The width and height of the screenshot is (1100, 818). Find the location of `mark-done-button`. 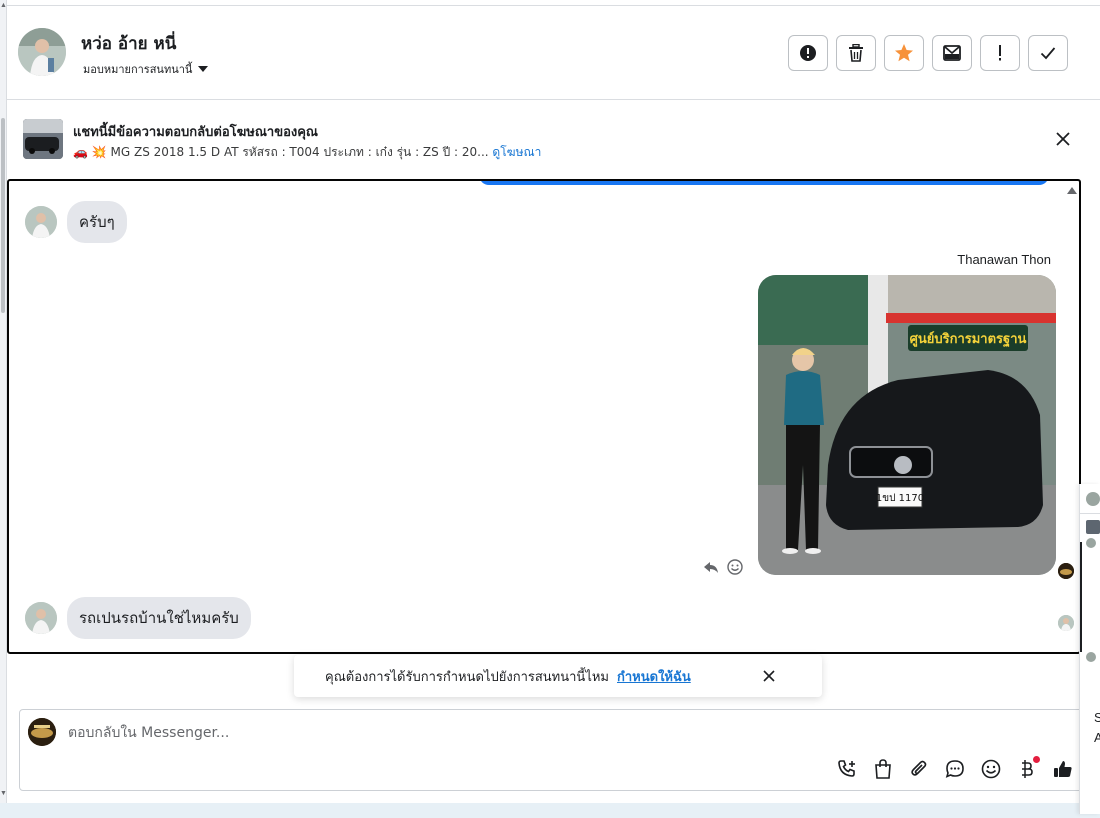

mark-done-button is located at coordinates (1048, 53).